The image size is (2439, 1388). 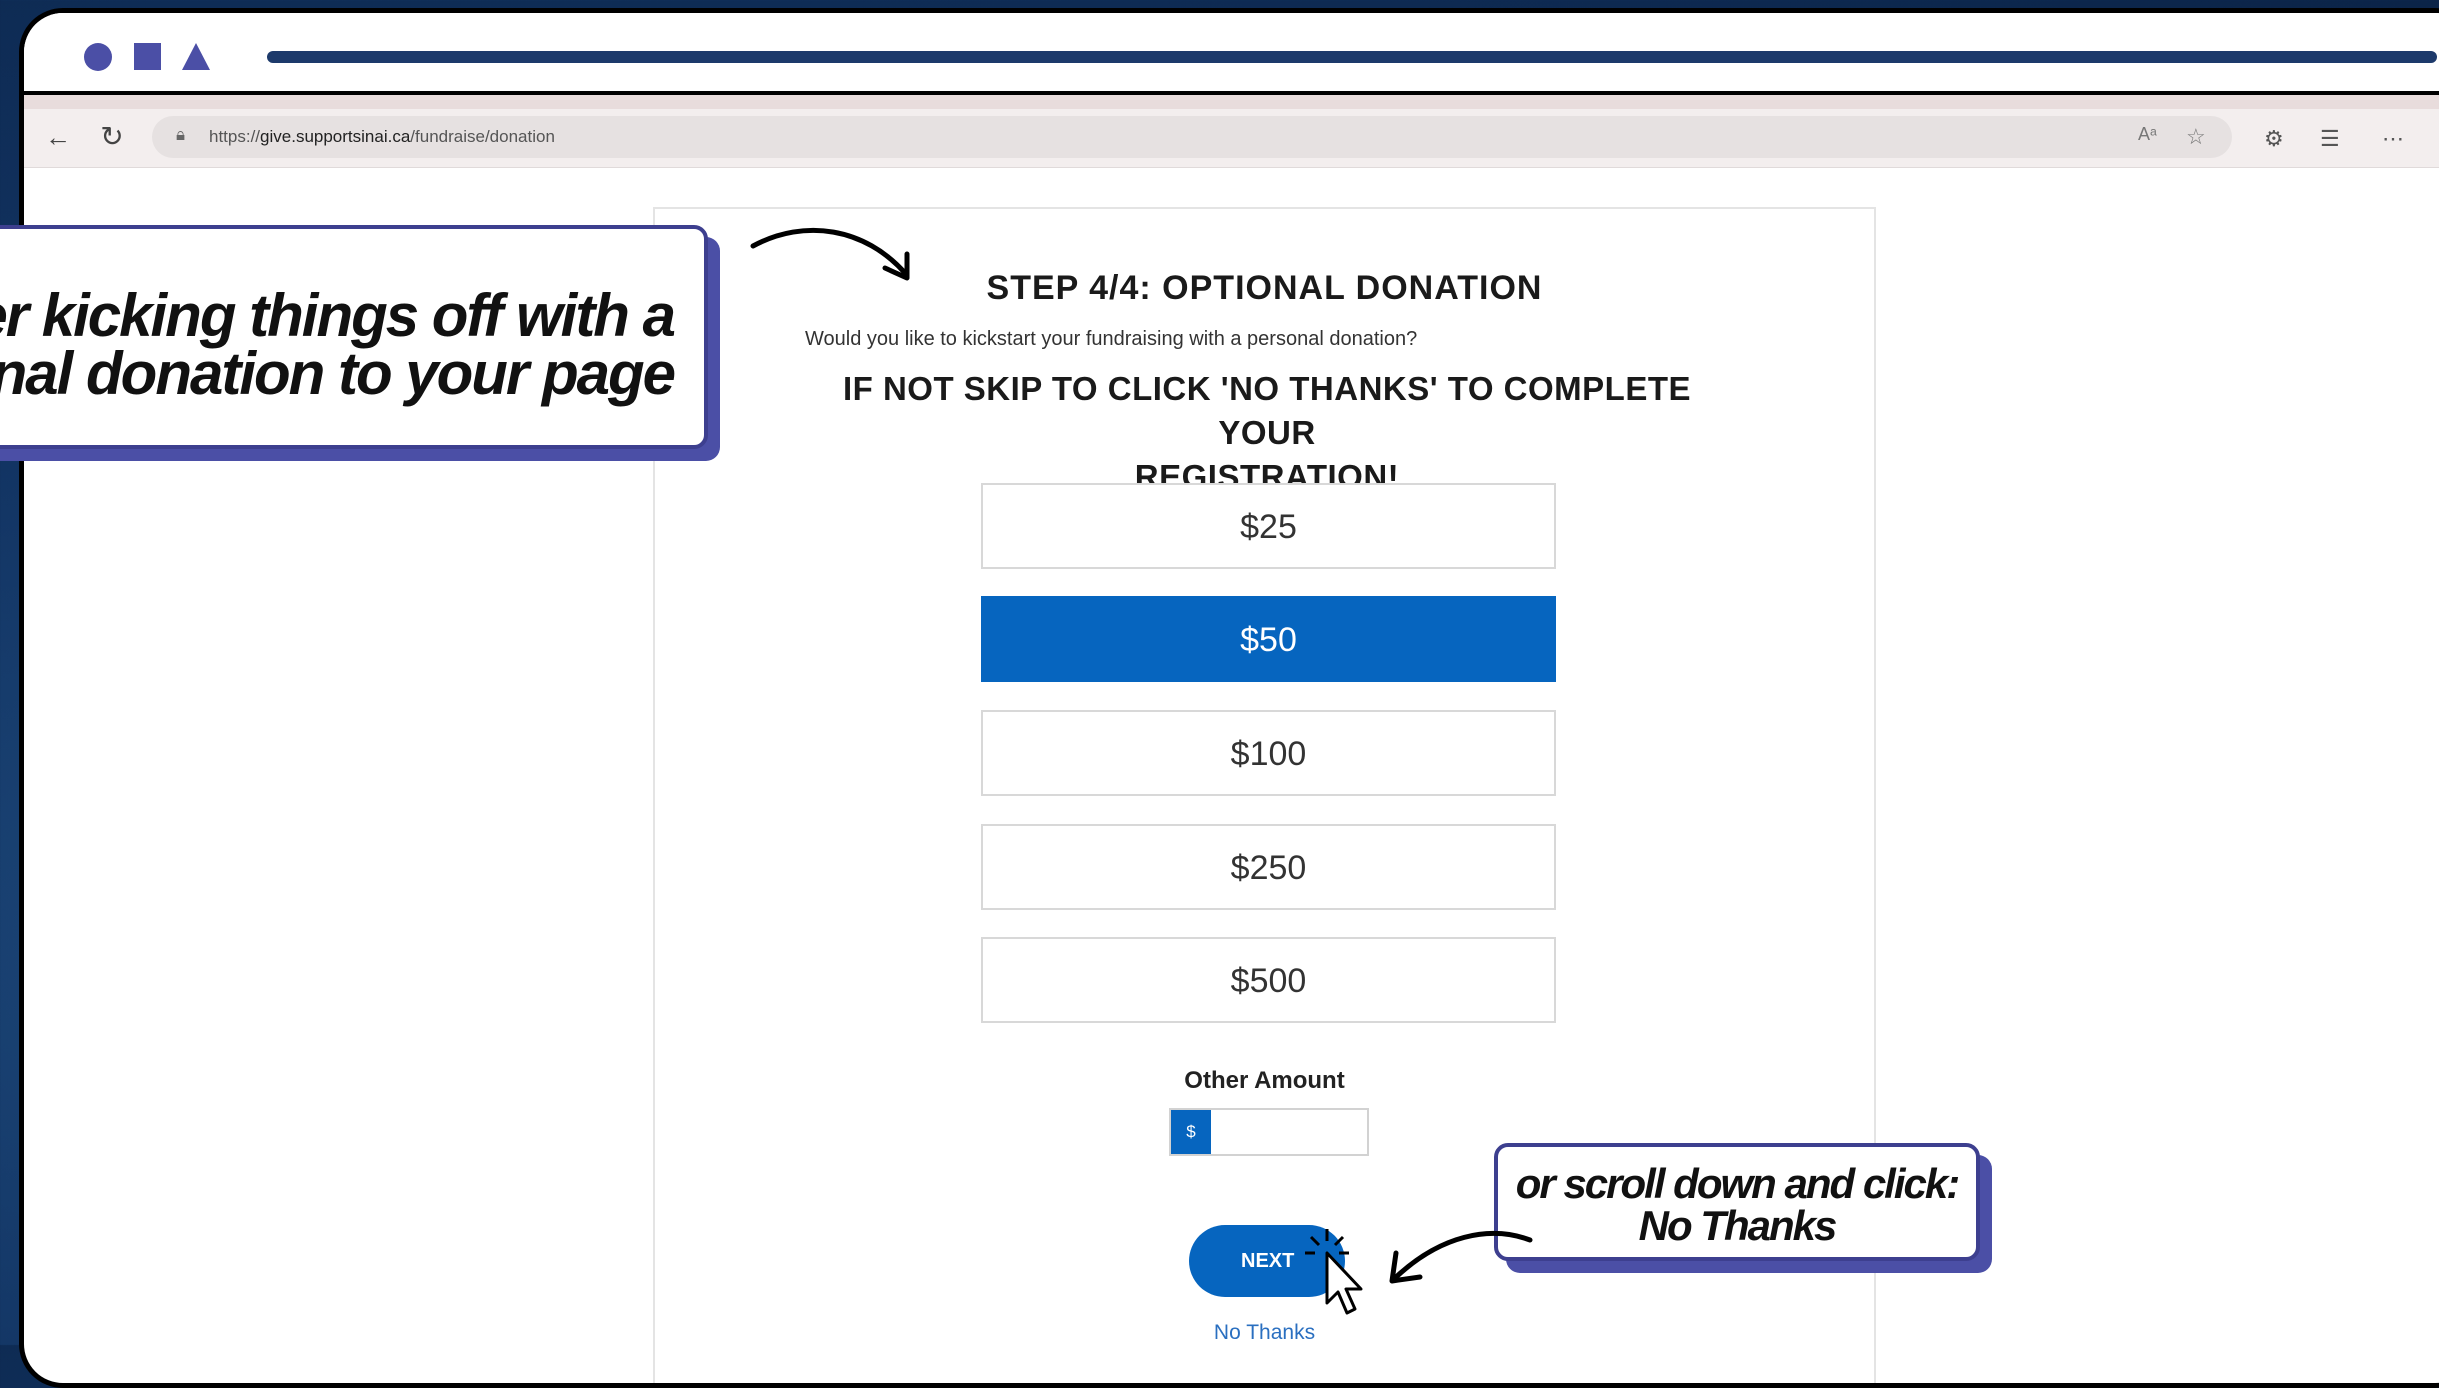 What do you see at coordinates (1738, 1225) in the screenshot?
I see `callout-right-line-2: No Thanks` at bounding box center [1738, 1225].